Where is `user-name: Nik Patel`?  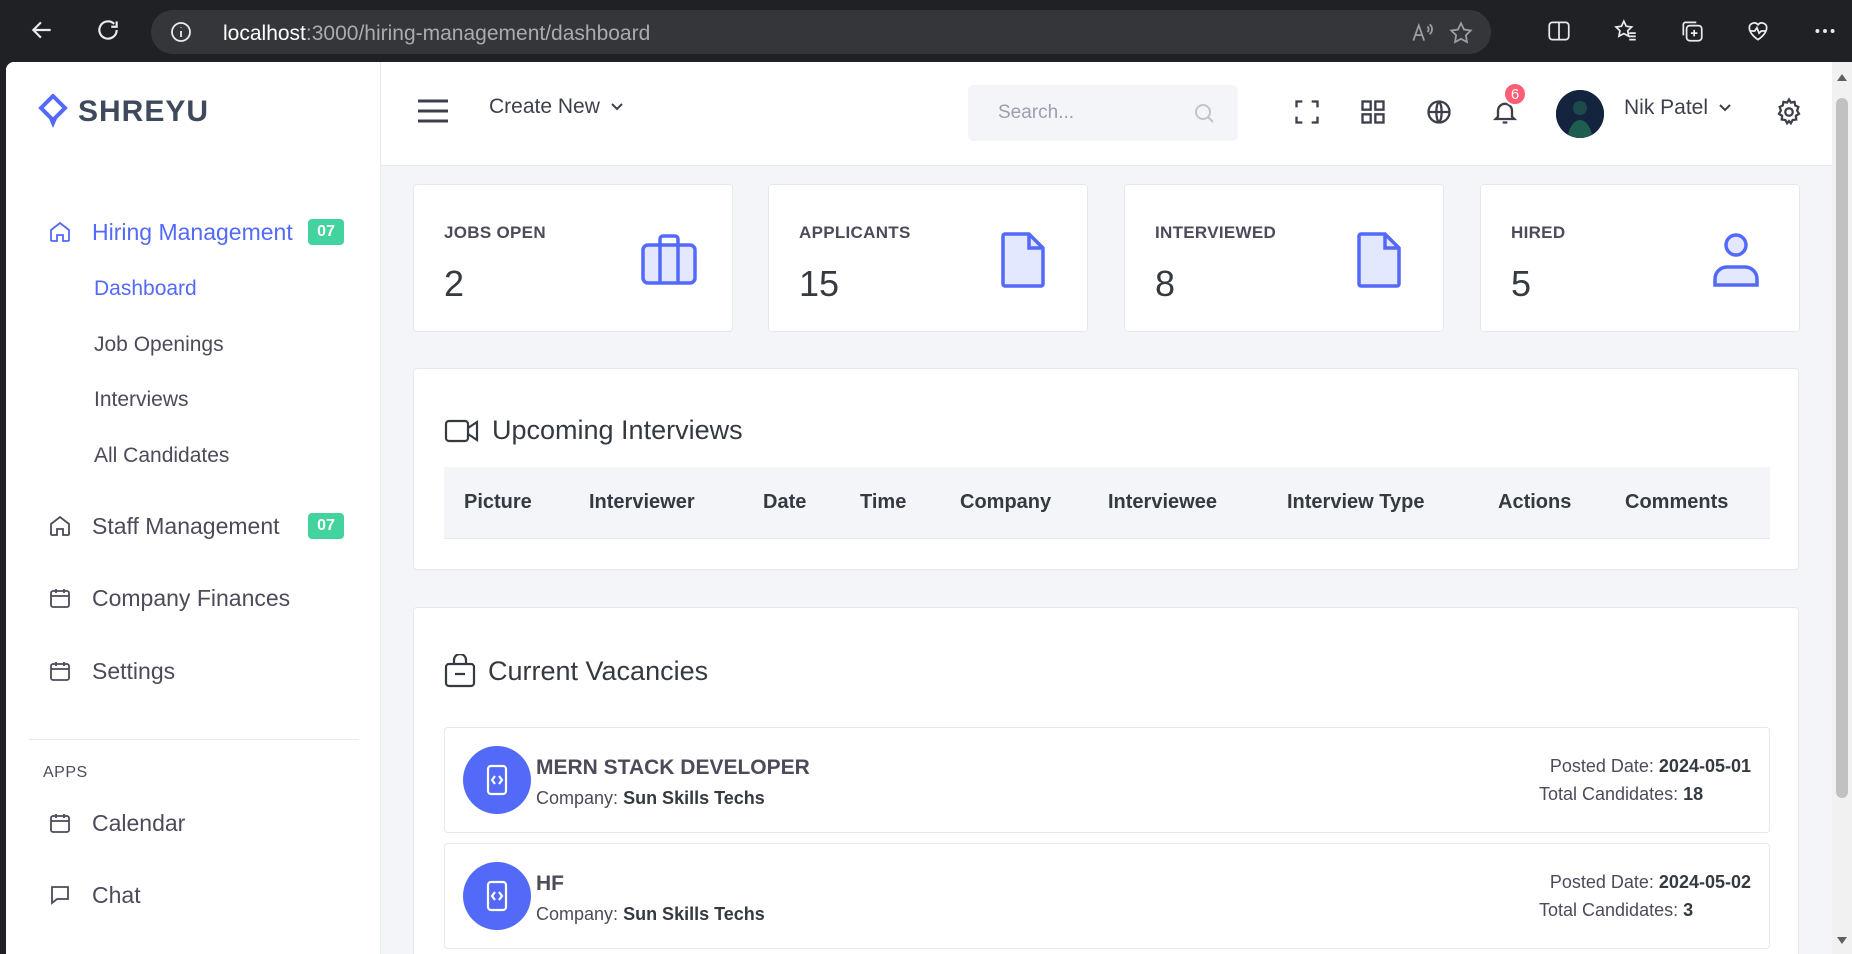 user-name: Nik Patel is located at coordinates (1666, 107).